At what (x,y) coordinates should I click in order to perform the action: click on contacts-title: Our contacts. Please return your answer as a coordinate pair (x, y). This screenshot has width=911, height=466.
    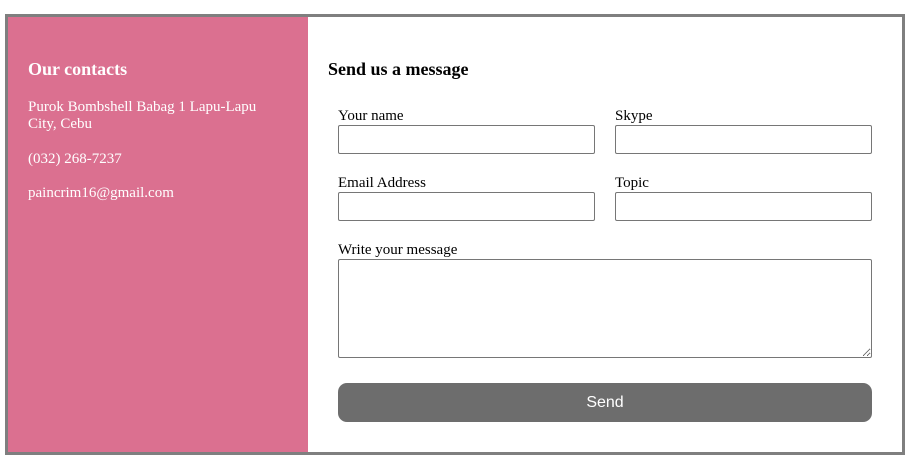
    Looking at the image, I should click on (78, 69).